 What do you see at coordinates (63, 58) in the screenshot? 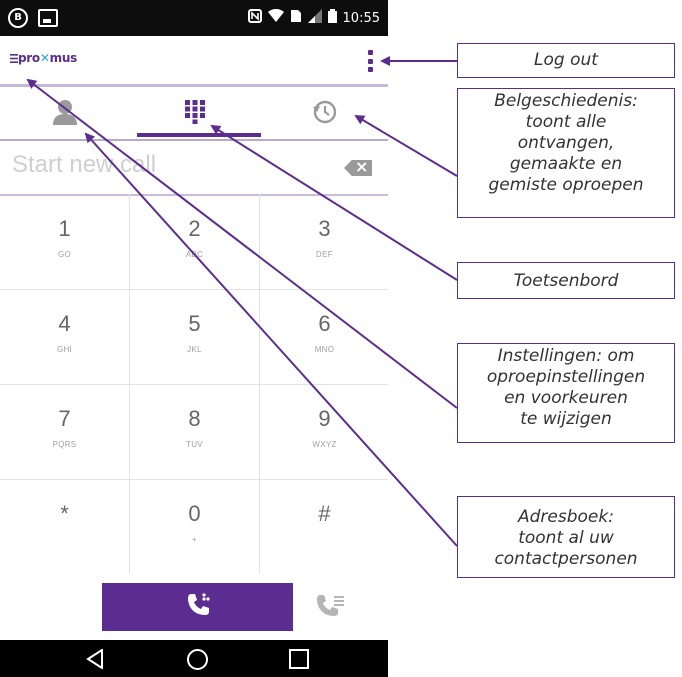
I see `brand-suffix: mus` at bounding box center [63, 58].